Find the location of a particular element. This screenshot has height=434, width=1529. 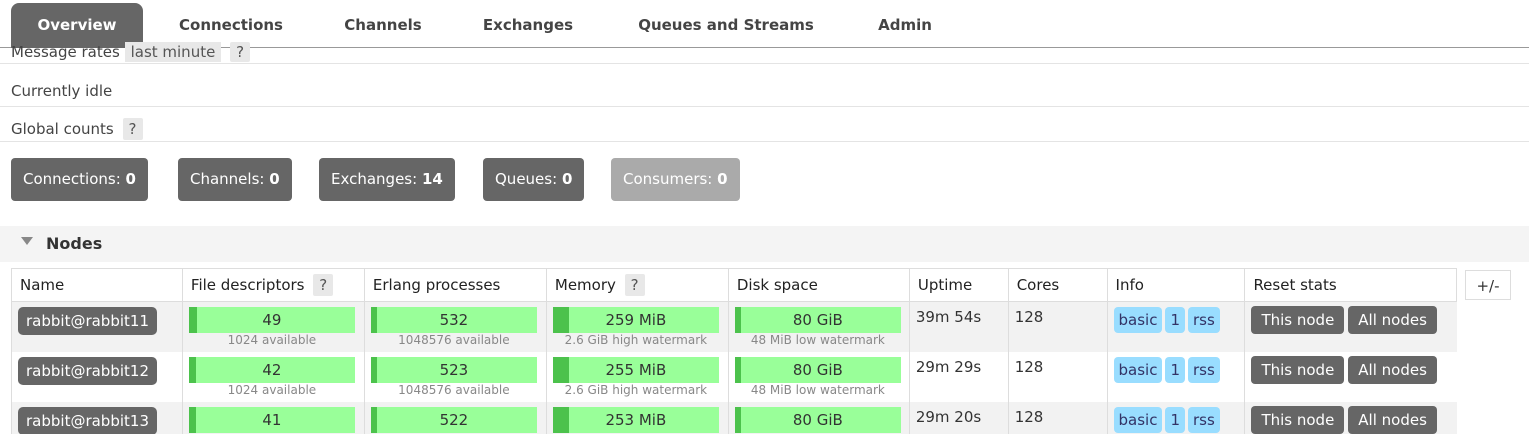

column-header-file-descriptors: File descriptors ? is located at coordinates (273, 285).